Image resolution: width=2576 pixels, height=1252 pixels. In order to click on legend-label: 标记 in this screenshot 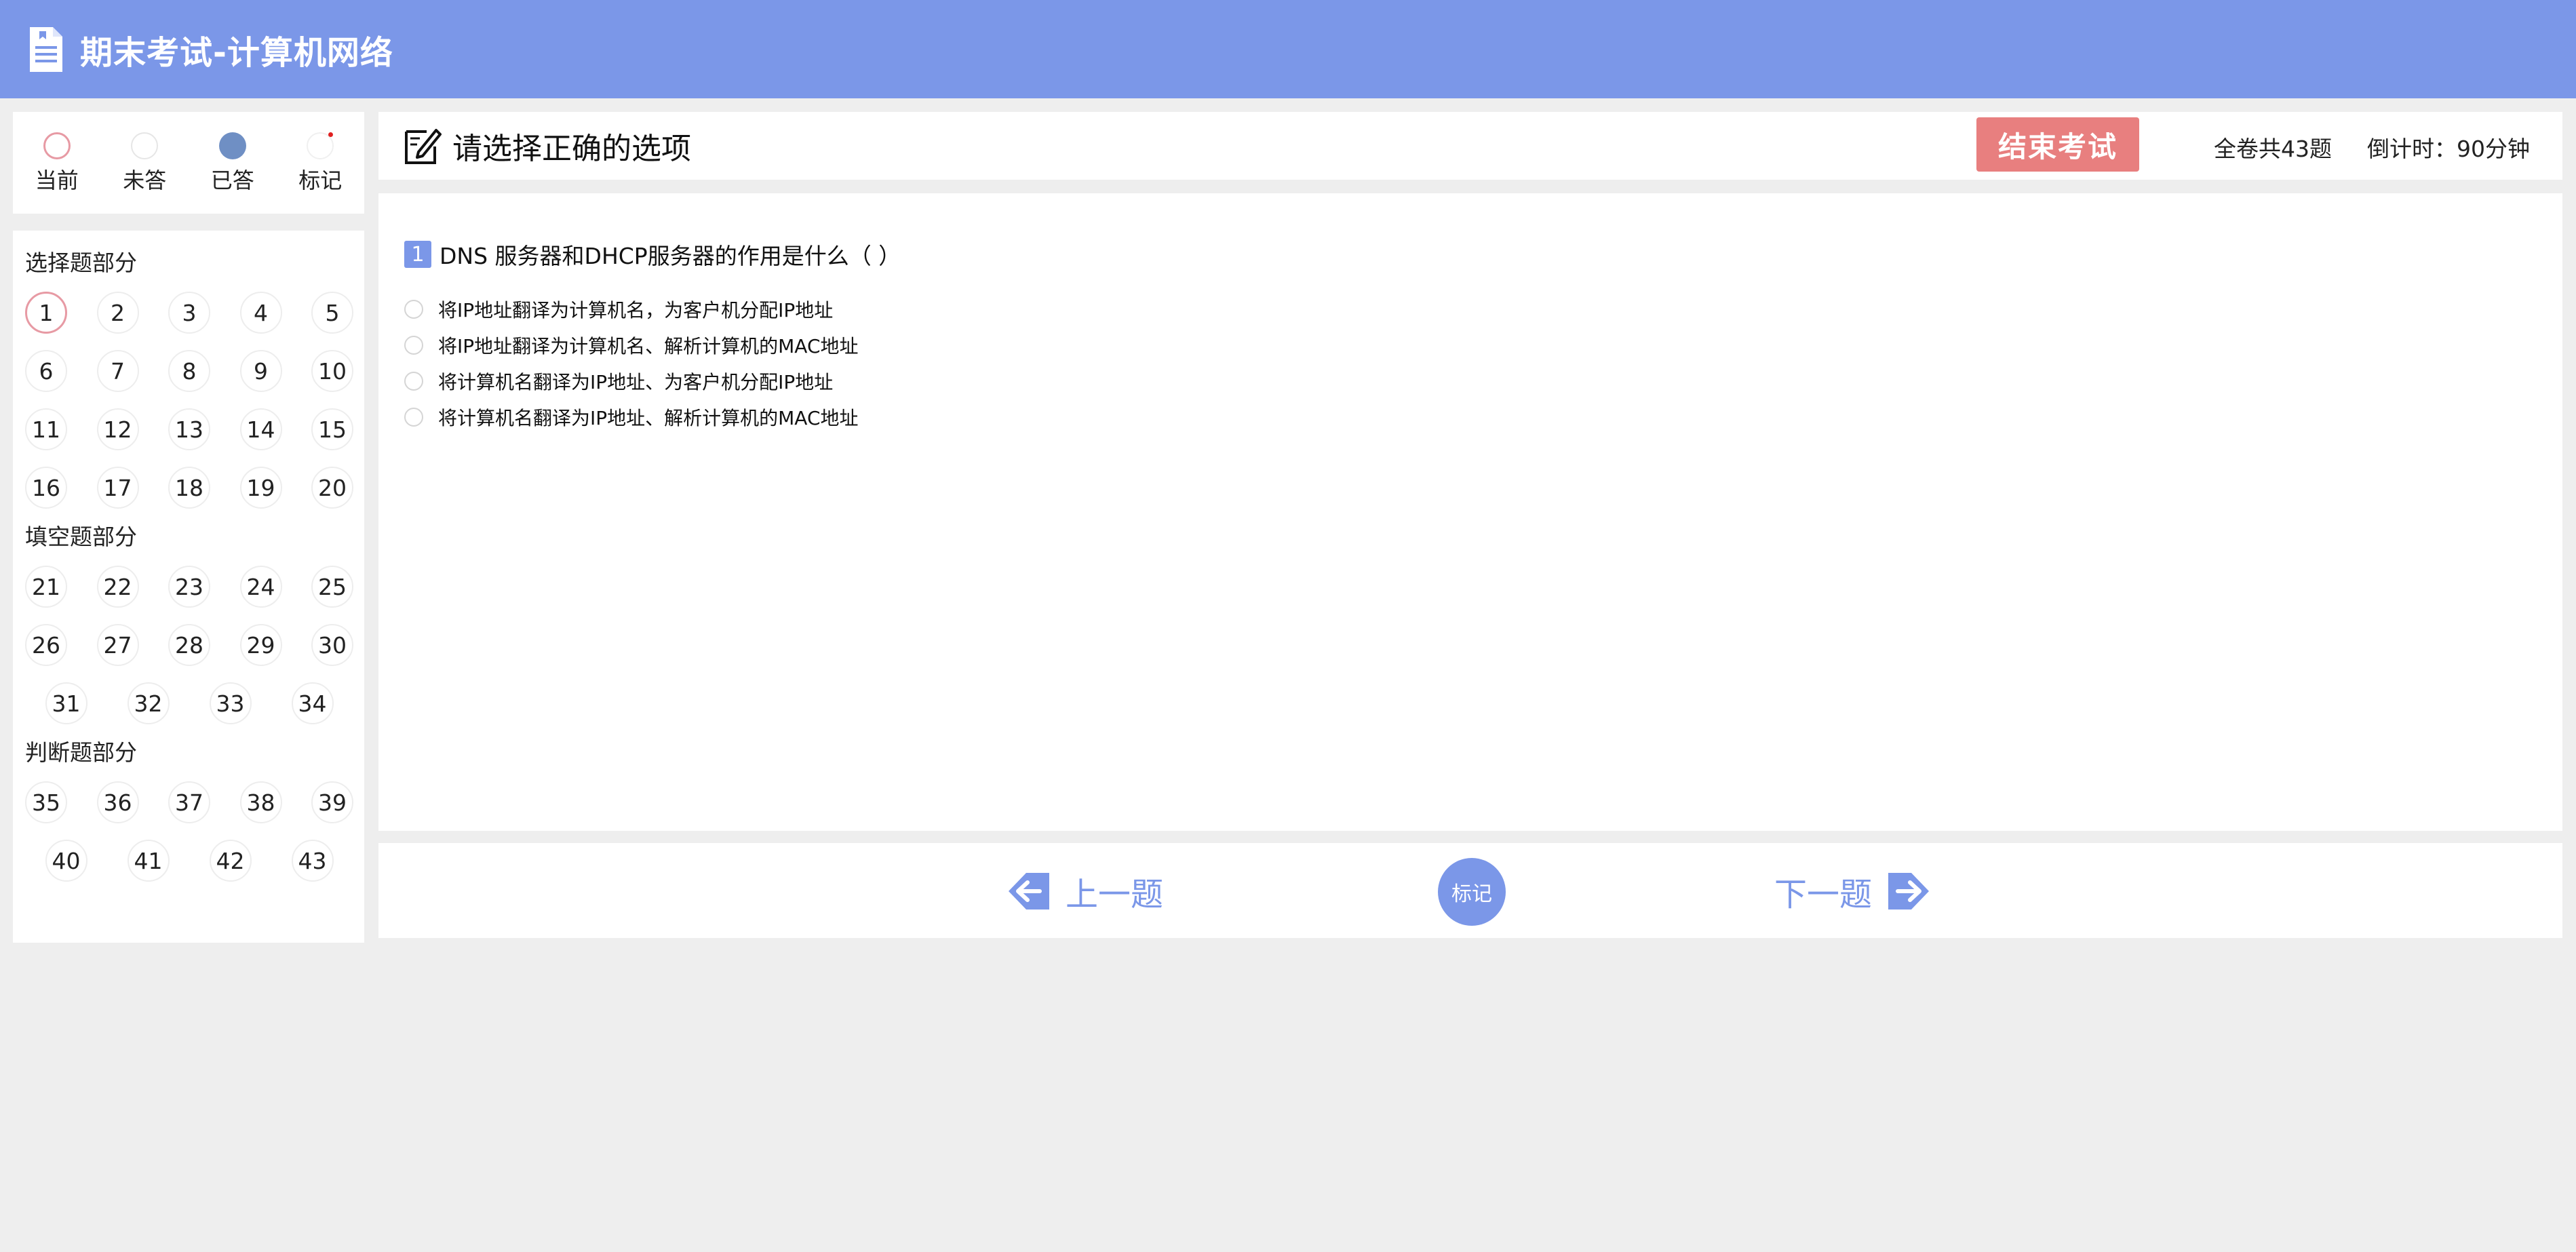, I will do `click(320, 180)`.